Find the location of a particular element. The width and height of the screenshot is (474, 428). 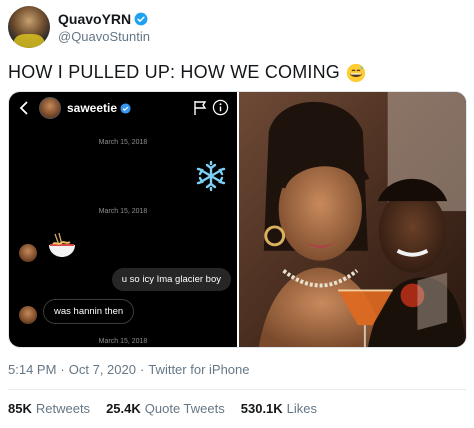

dm-message-outgoing: u so icy Ima glacier boy is located at coordinates (171, 279).